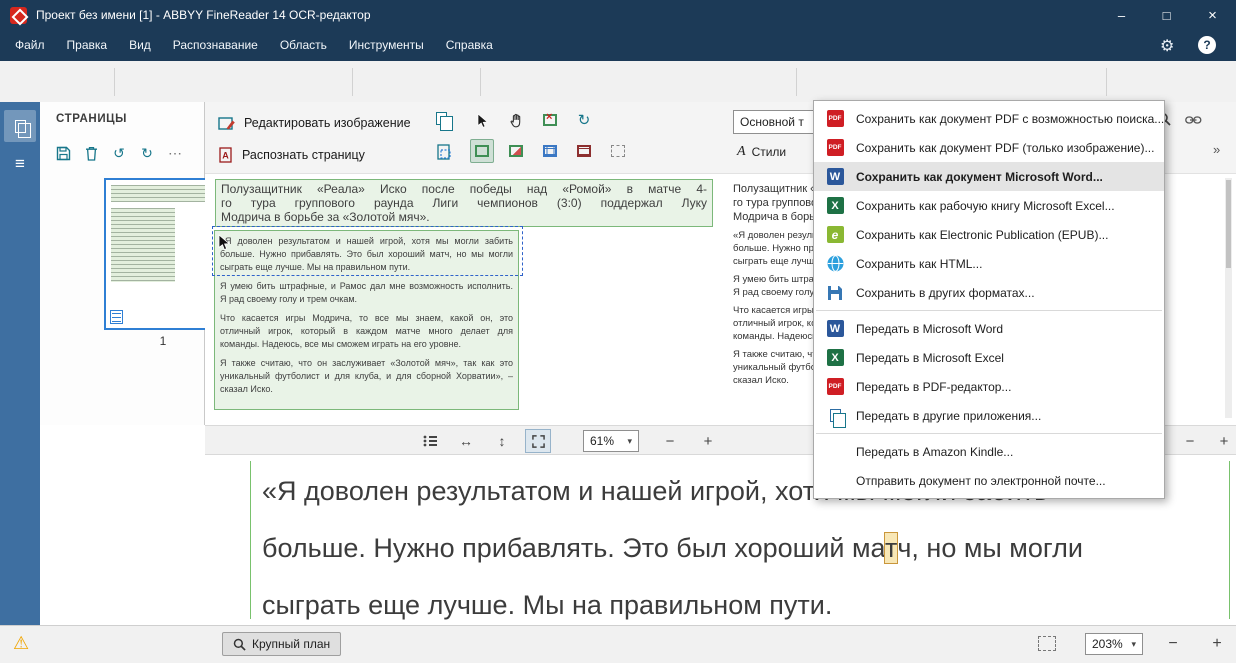 The image size is (1236, 663). I want to click on text-region-tool, so click(482, 151).